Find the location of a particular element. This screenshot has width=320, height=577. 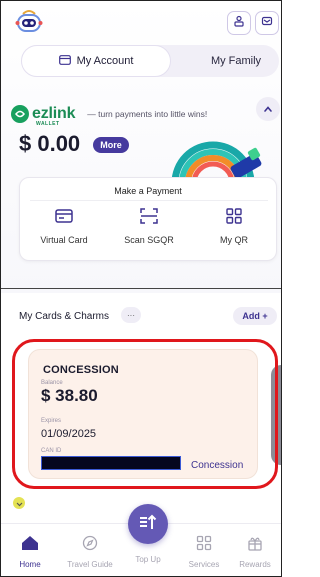

wallet-balance: $ 0.00 is located at coordinates (50, 143).